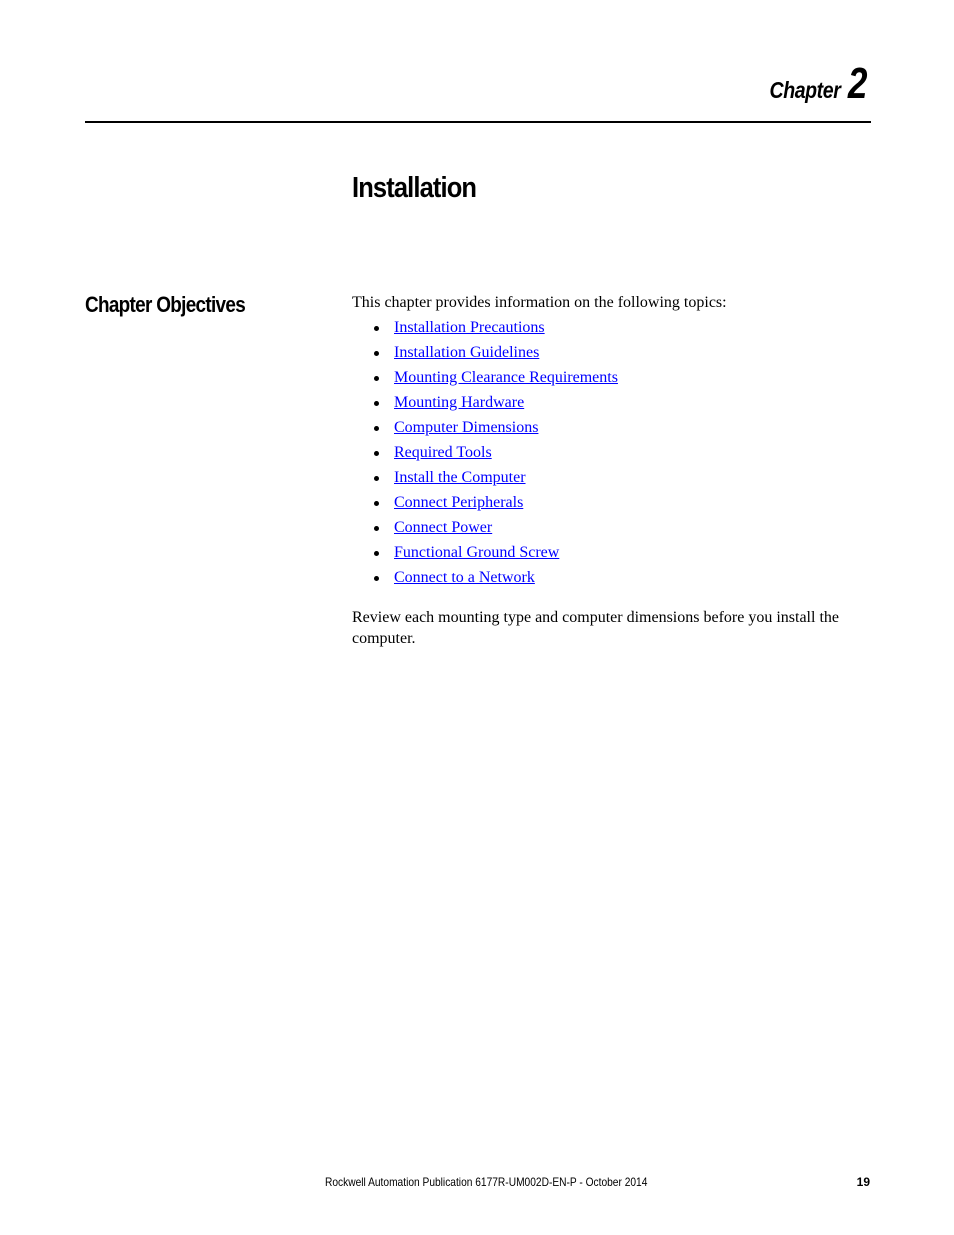  I want to click on list-item: Computer Dimensions, so click(602, 429).